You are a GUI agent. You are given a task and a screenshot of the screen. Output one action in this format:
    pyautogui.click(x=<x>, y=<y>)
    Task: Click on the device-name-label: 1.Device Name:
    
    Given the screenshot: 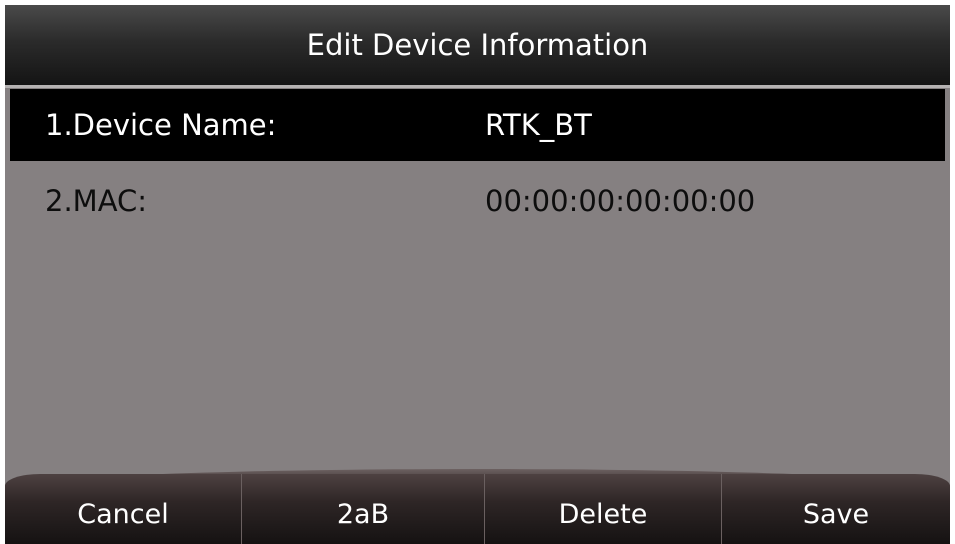 What is the action you would take?
    pyautogui.click(x=161, y=125)
    